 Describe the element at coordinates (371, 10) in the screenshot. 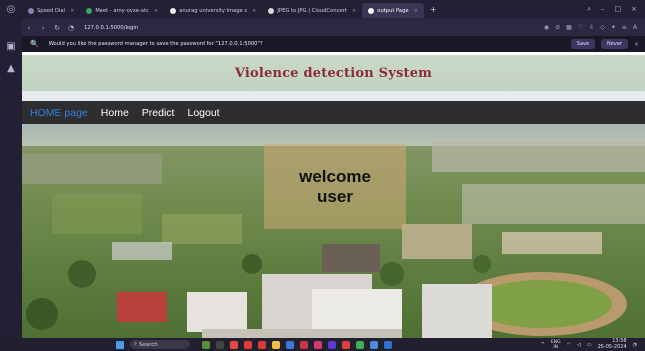

I see `page-icon` at that location.